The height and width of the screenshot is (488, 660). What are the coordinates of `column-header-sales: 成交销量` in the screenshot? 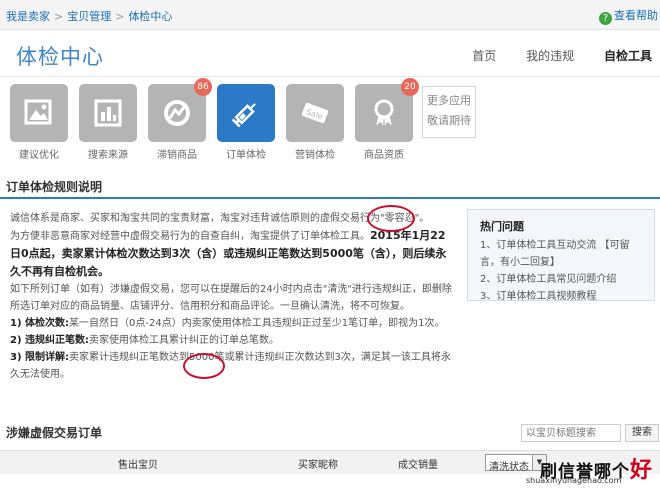 It's located at (418, 465).